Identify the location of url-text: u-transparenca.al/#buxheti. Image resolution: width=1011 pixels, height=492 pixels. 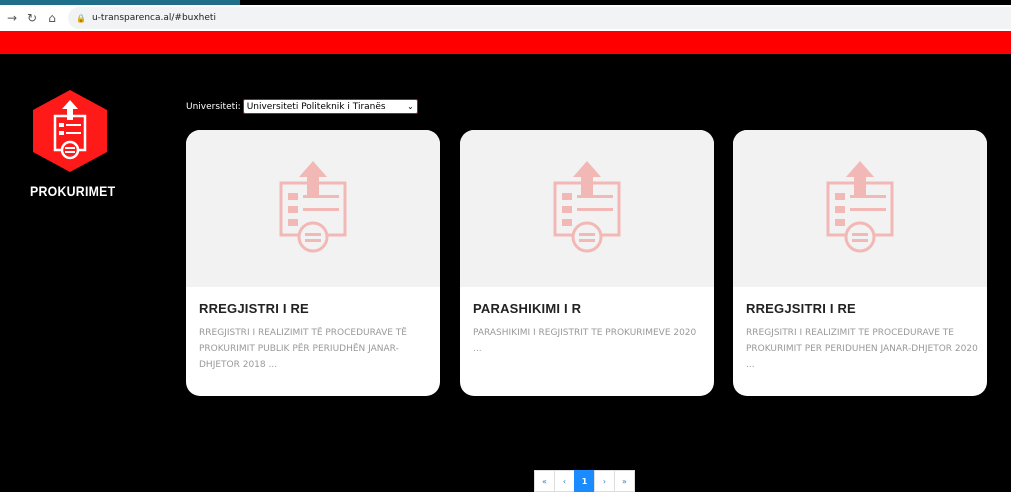
(153, 18).